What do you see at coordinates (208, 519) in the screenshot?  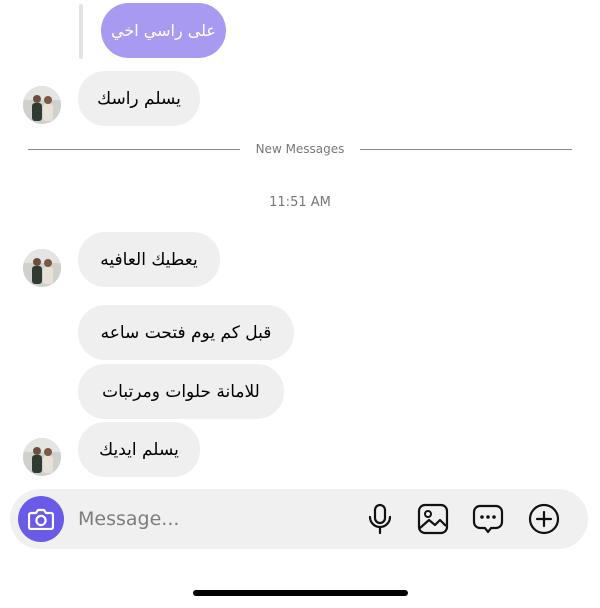 I see `message-input` at bounding box center [208, 519].